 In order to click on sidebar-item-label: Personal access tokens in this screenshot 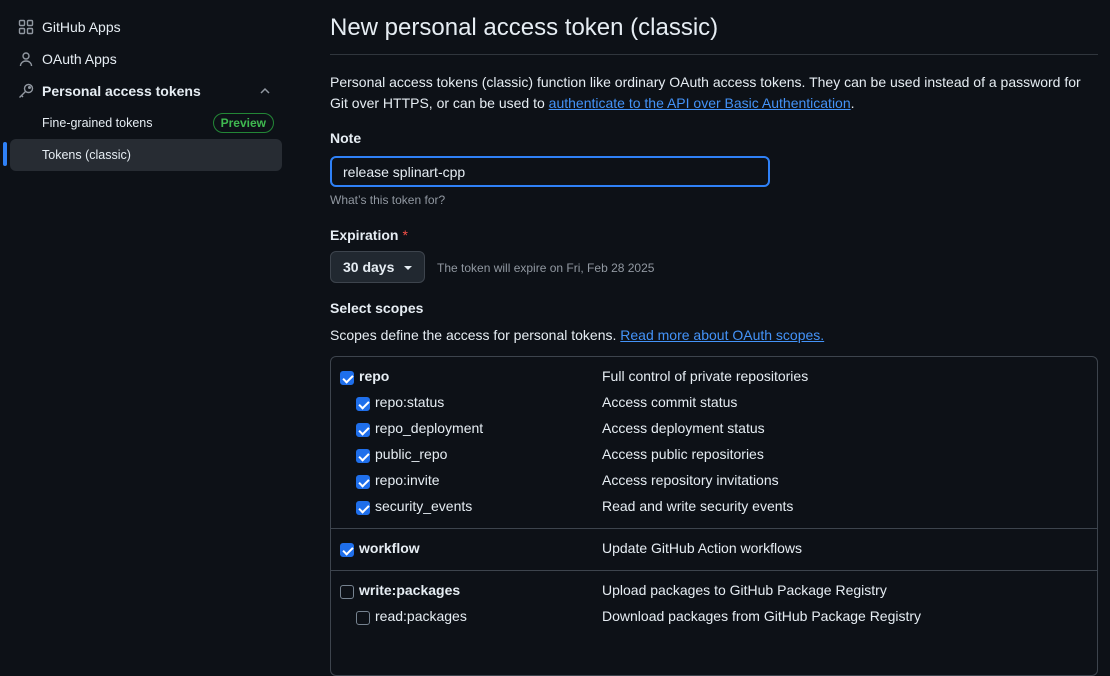, I will do `click(121, 91)`.